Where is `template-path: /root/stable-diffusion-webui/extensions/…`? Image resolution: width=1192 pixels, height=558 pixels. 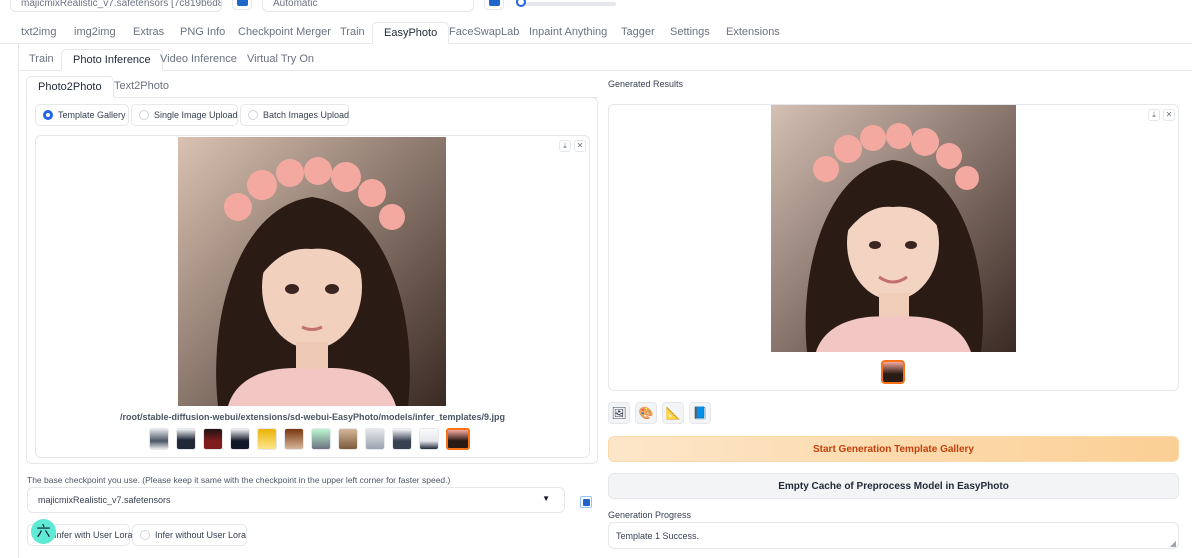
template-path: /root/stable-diffusion-webui/extensions/… is located at coordinates (312, 417).